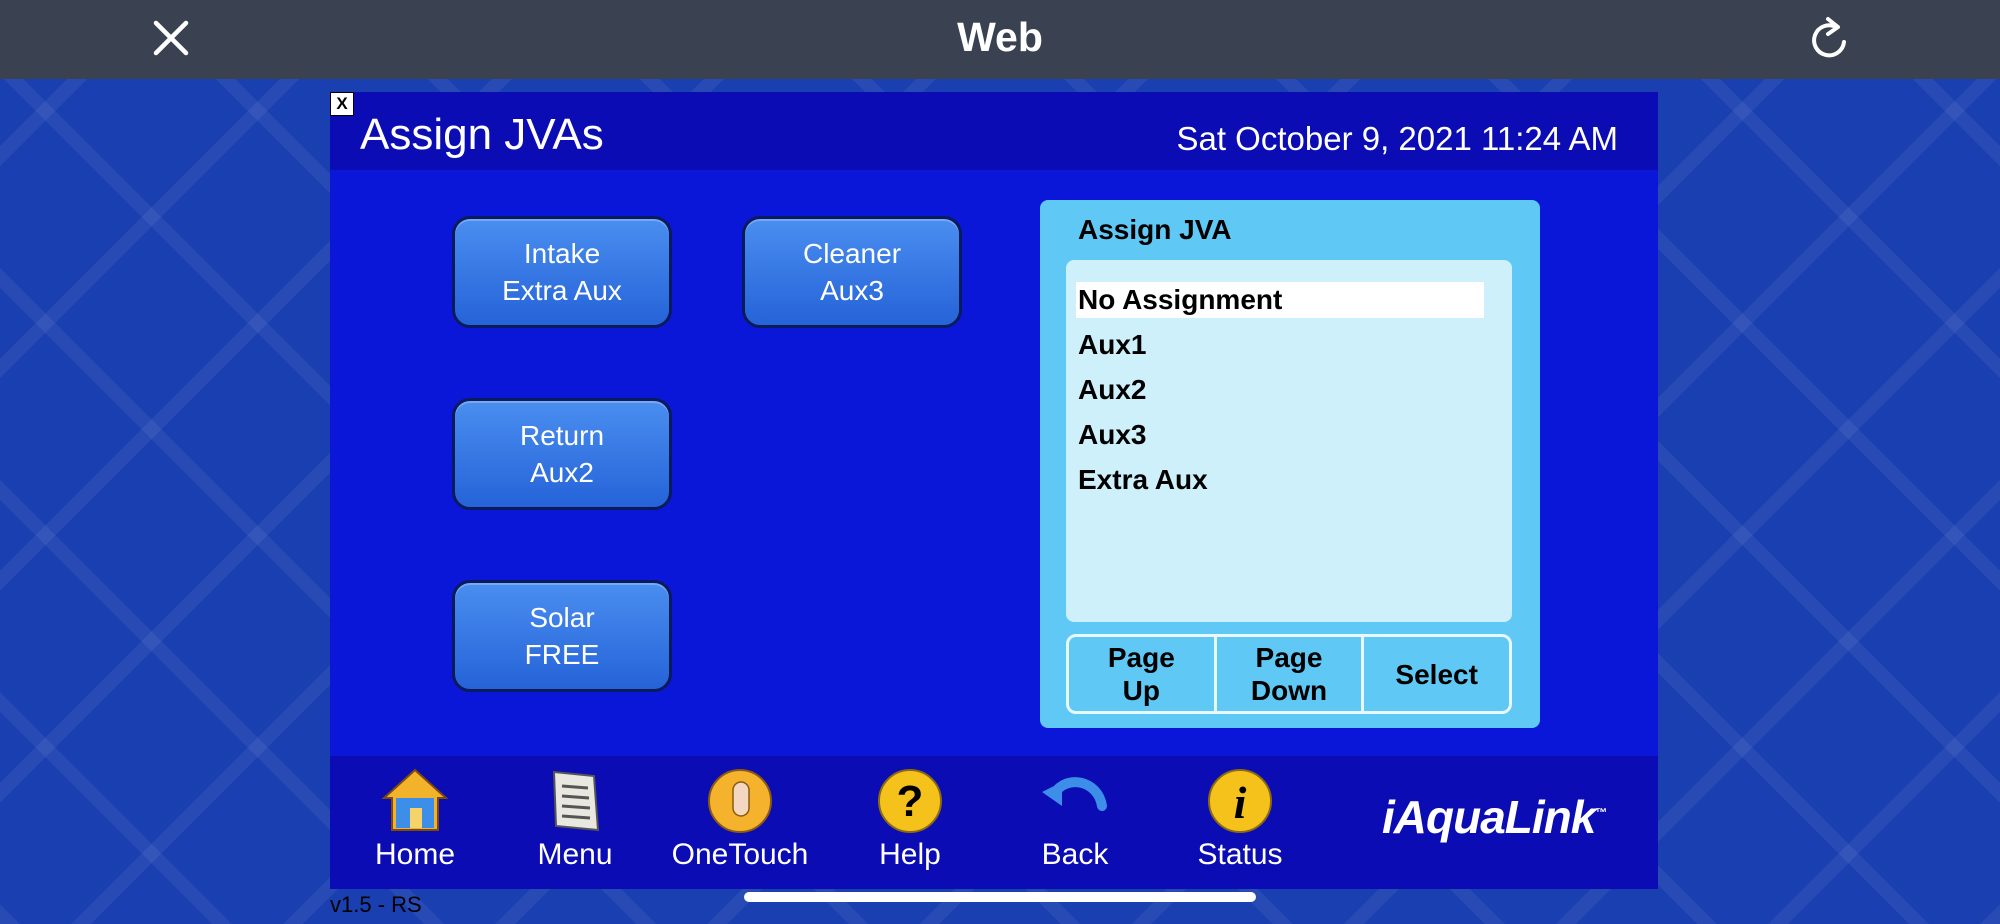  Describe the element at coordinates (740, 801) in the screenshot. I see `onetouch-icon` at that location.